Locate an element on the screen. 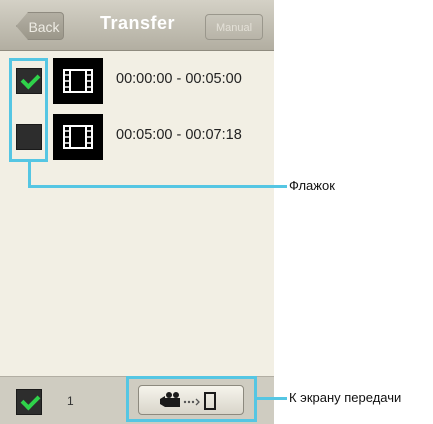  checkbox-callout-label: Флажок is located at coordinates (312, 185).